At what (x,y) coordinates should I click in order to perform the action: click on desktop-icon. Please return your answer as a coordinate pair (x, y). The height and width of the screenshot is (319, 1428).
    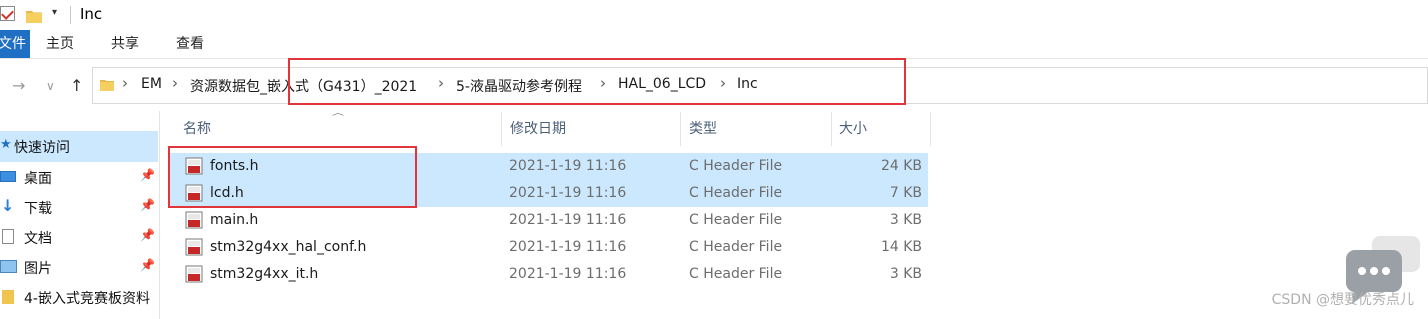
    Looking at the image, I should click on (8, 176).